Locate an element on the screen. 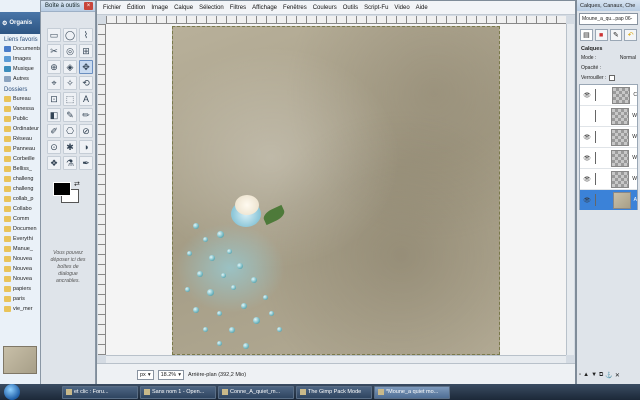 This screenshot has height=400, width=640. tool-button: ◯ is located at coordinates (70, 35).